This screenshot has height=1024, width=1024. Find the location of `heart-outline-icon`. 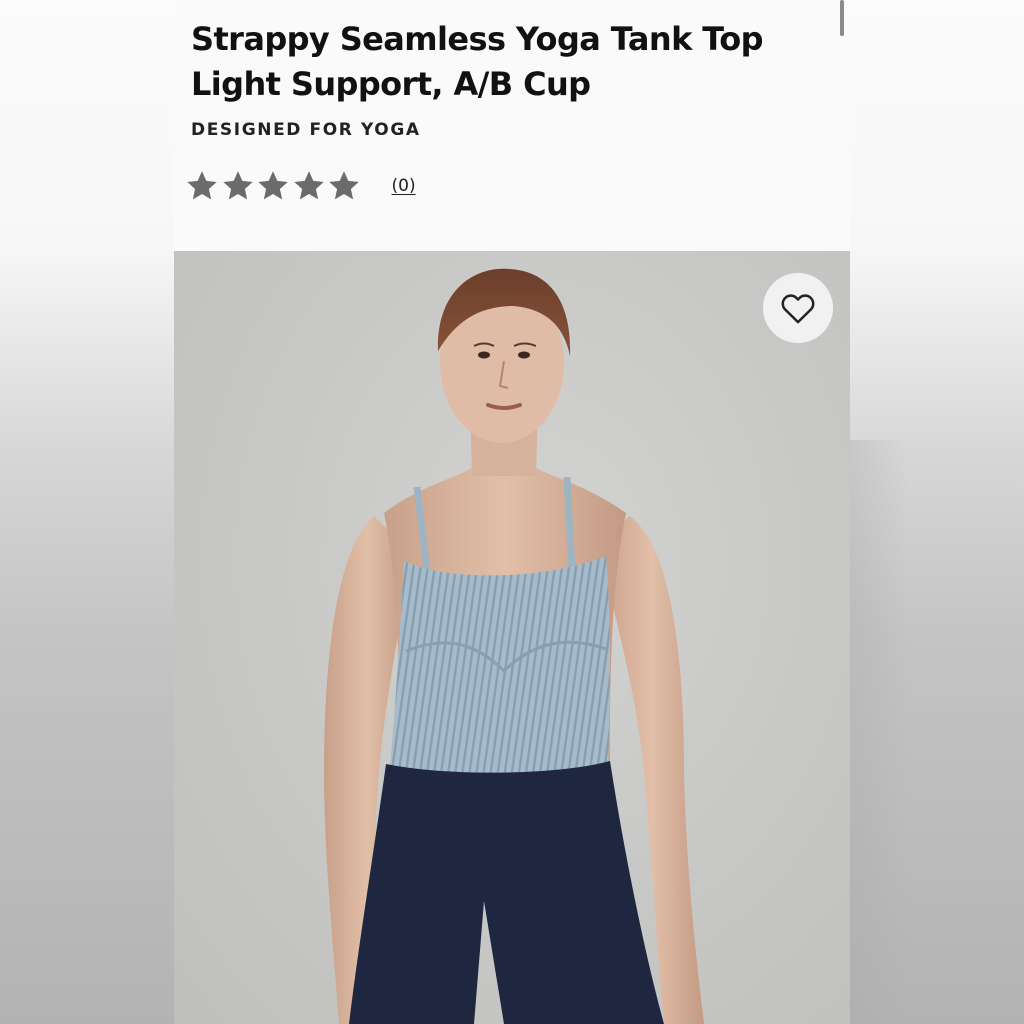

heart-outline-icon is located at coordinates (798, 309).